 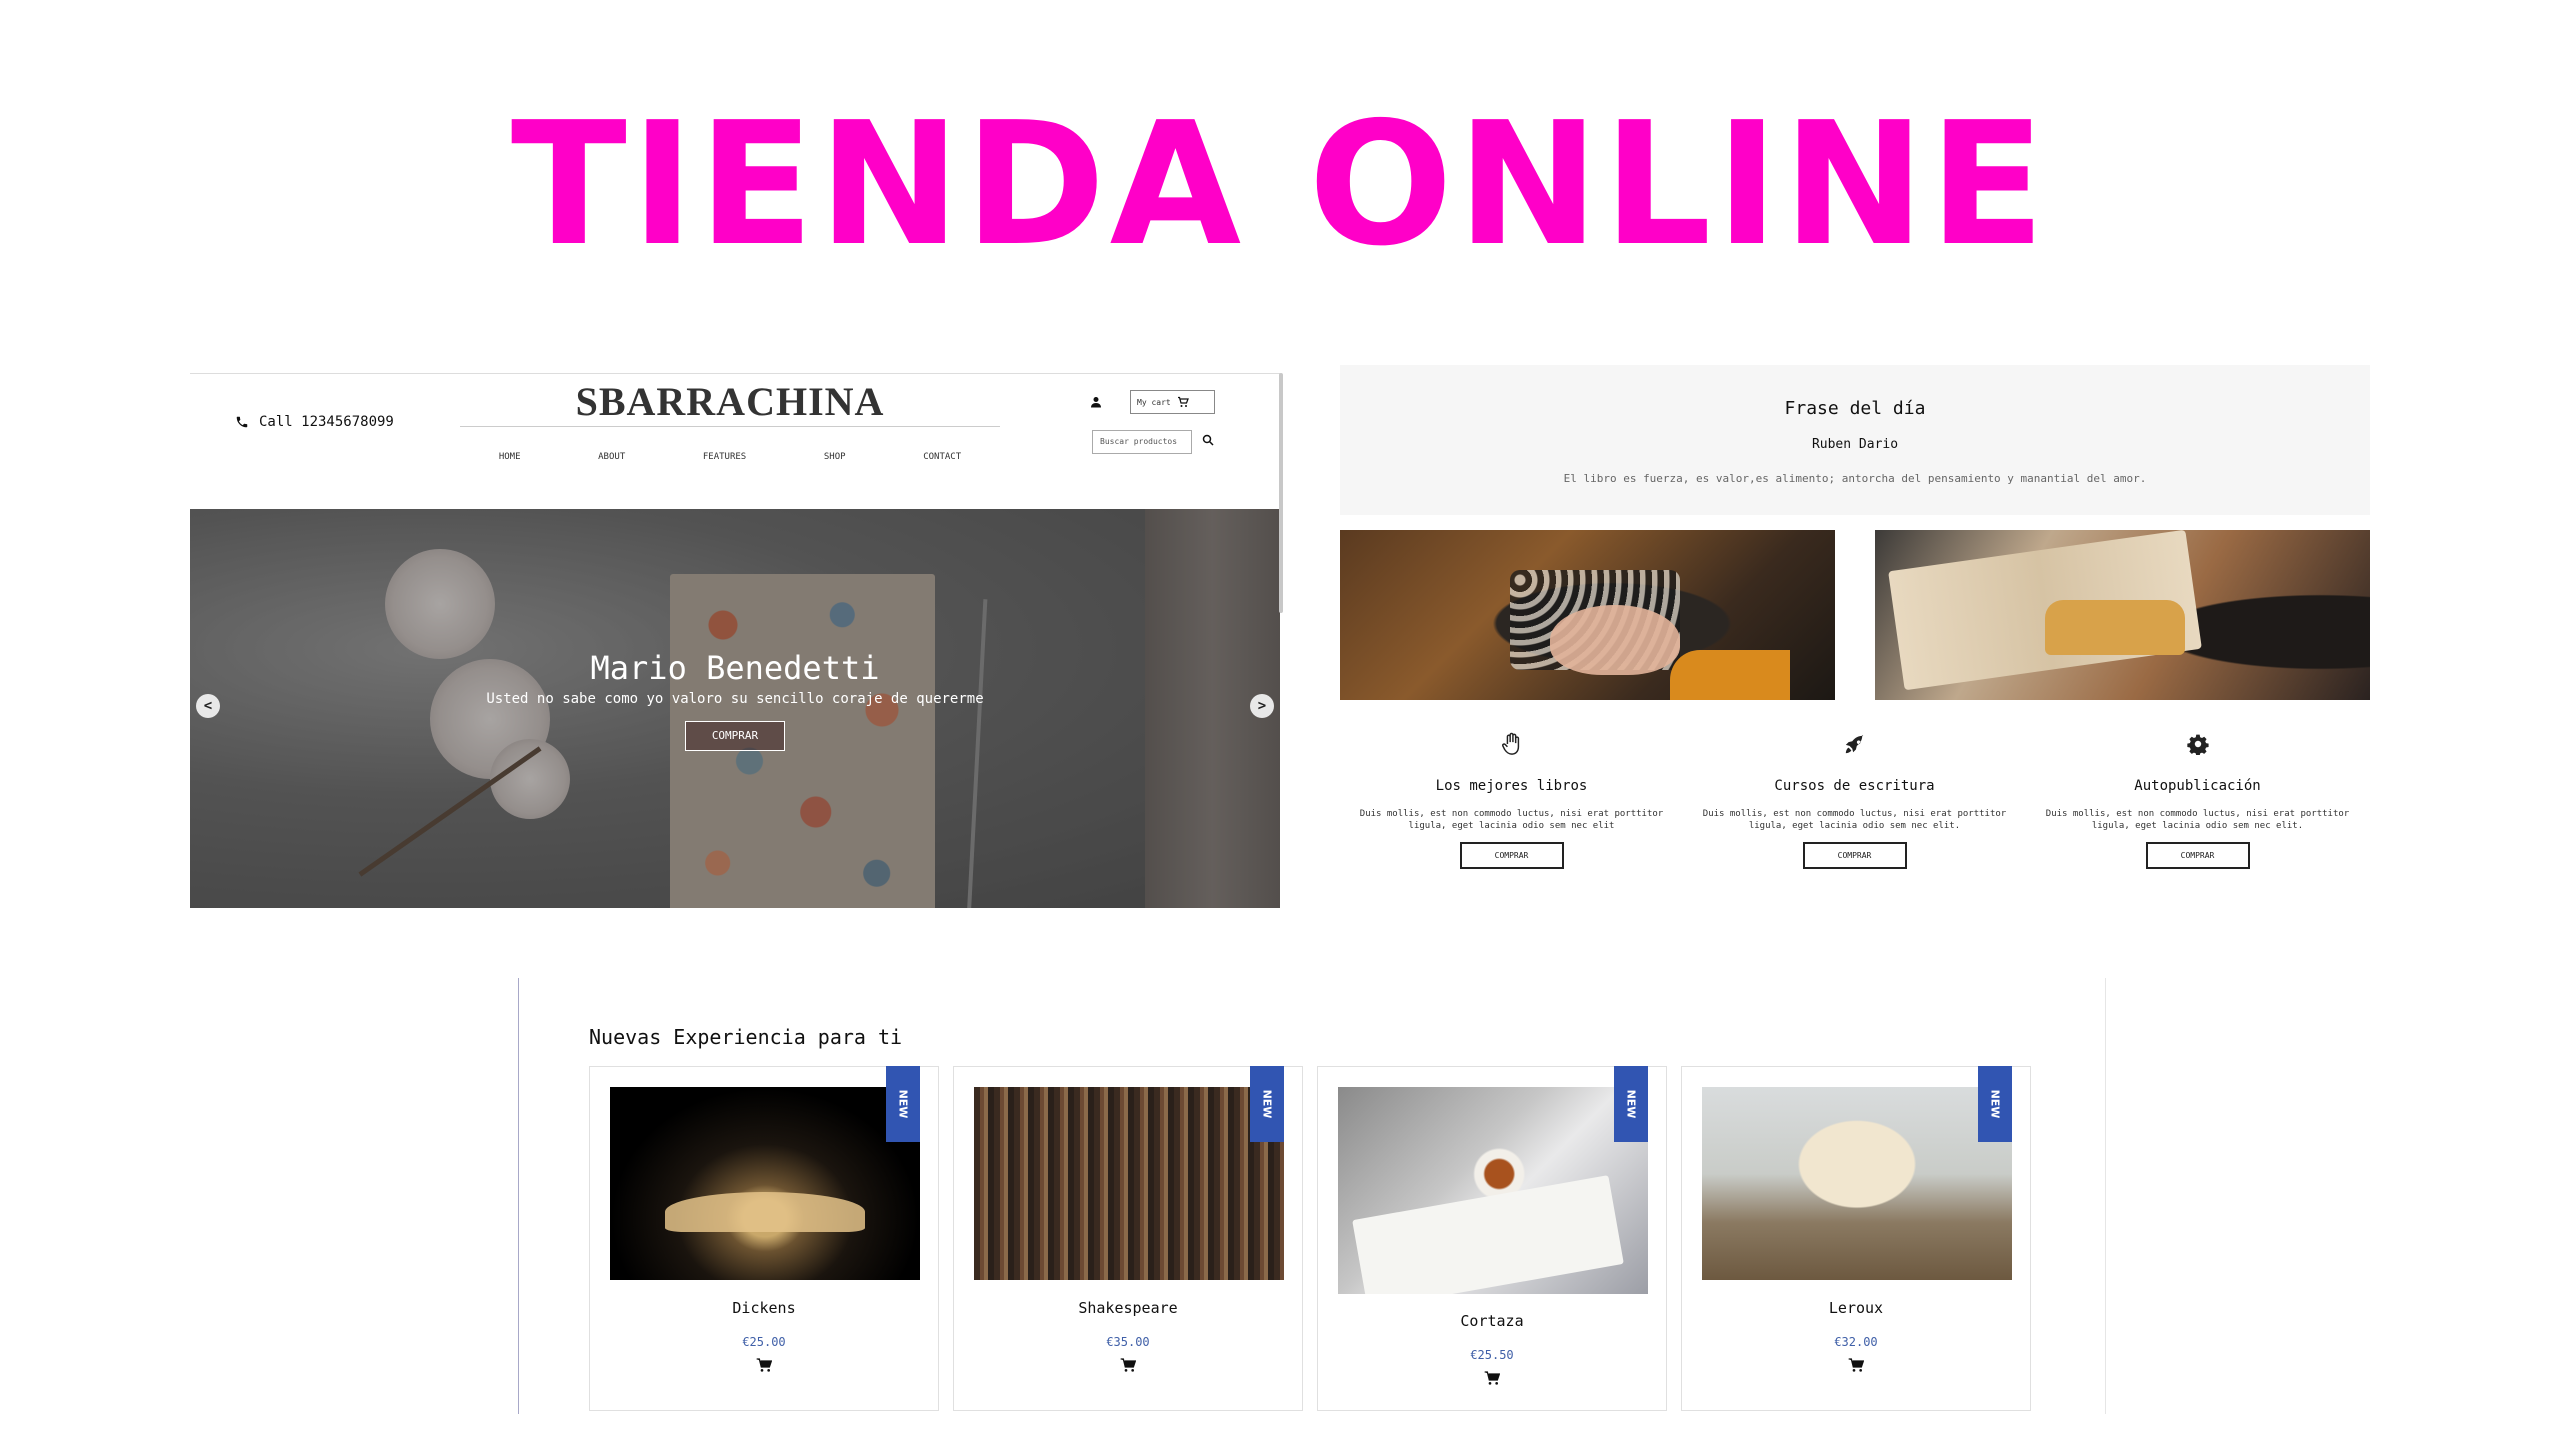 What do you see at coordinates (2197, 744) in the screenshot?
I see `gear-icon` at bounding box center [2197, 744].